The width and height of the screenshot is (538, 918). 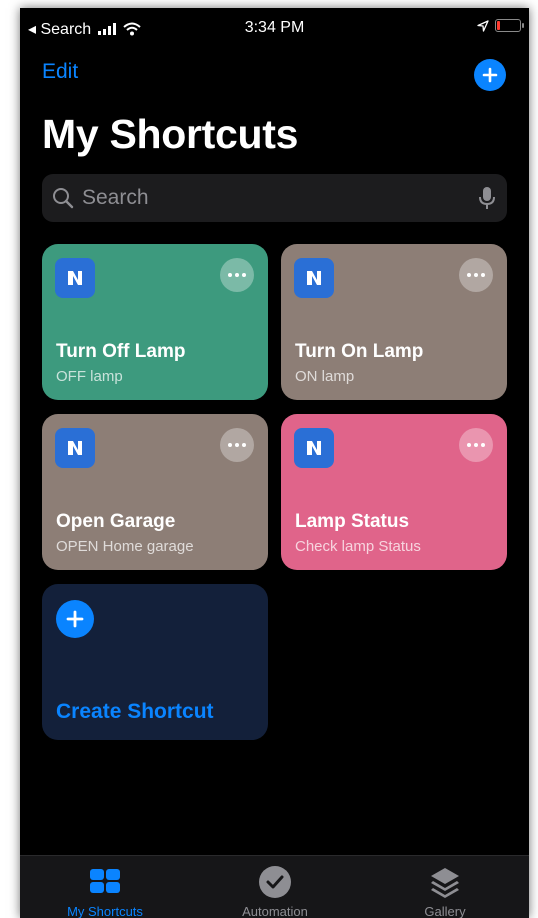 What do you see at coordinates (445, 883) in the screenshot?
I see `layers-icon` at bounding box center [445, 883].